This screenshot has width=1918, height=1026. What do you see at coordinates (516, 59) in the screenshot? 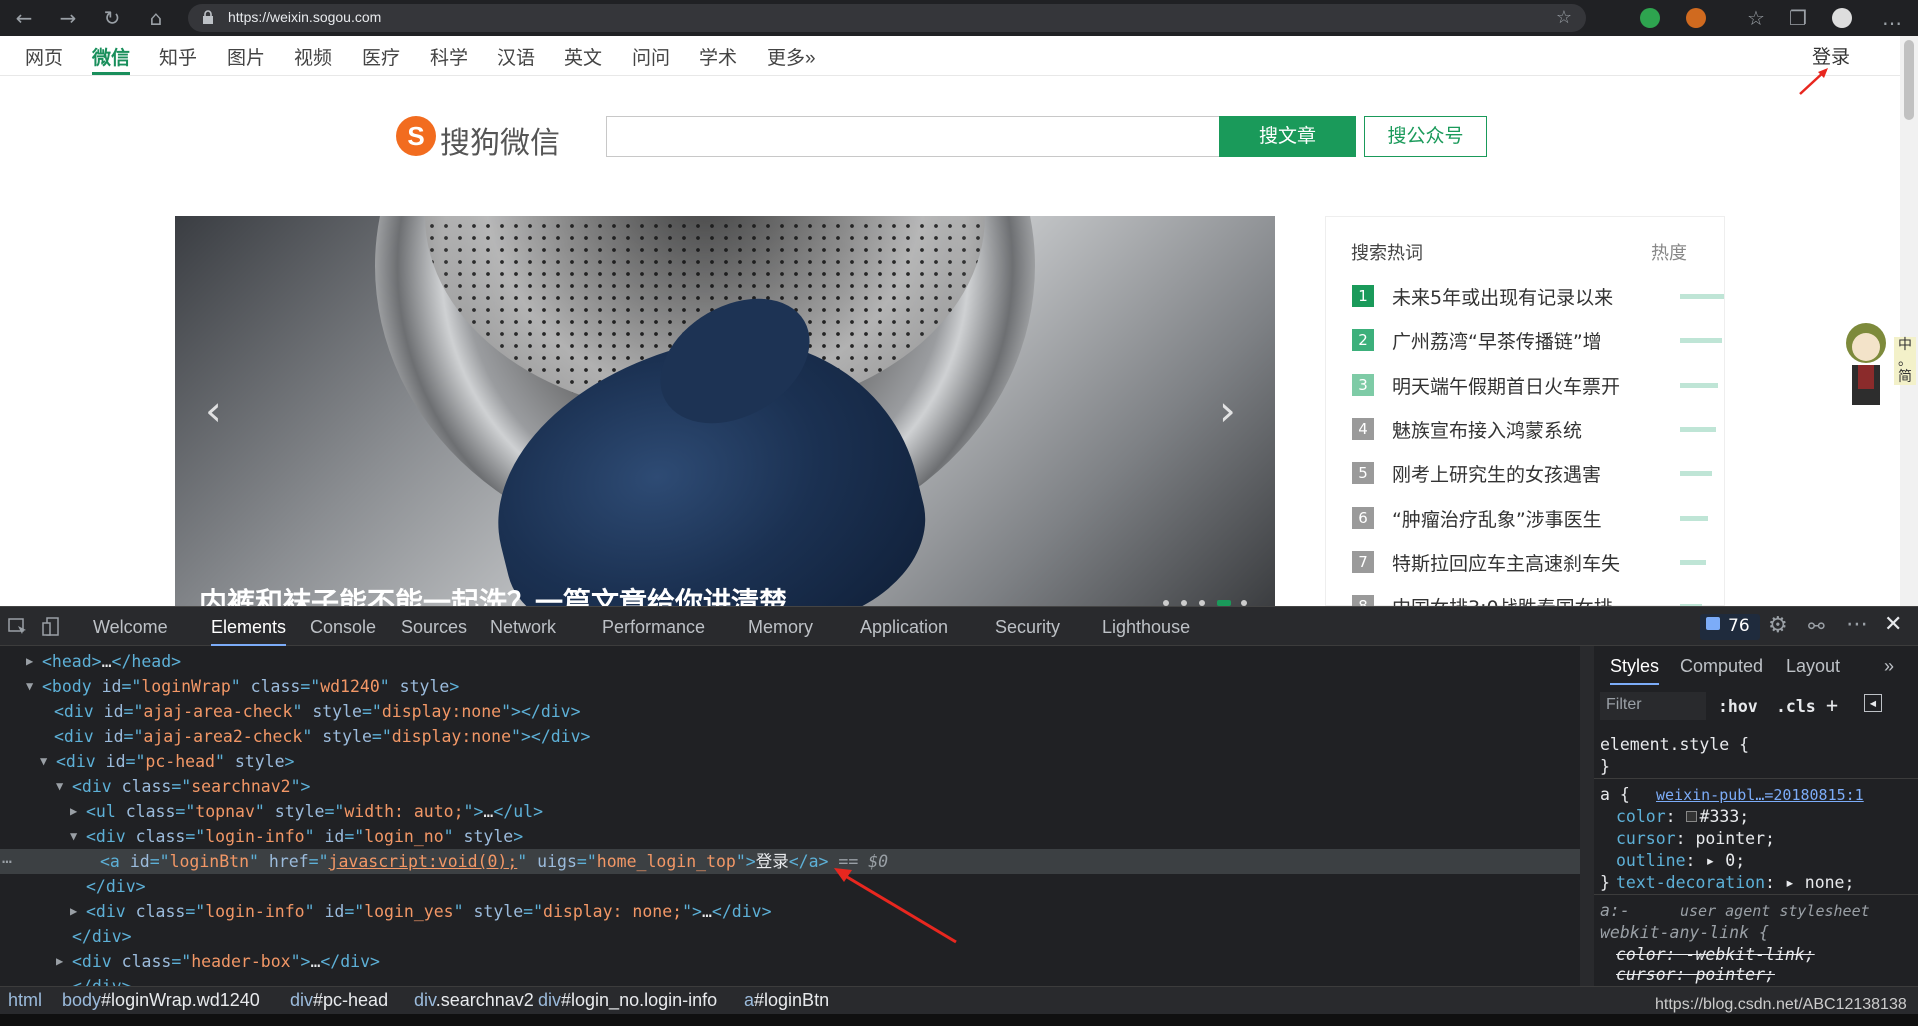
I see `nav-item-hanyu: 汉语` at bounding box center [516, 59].